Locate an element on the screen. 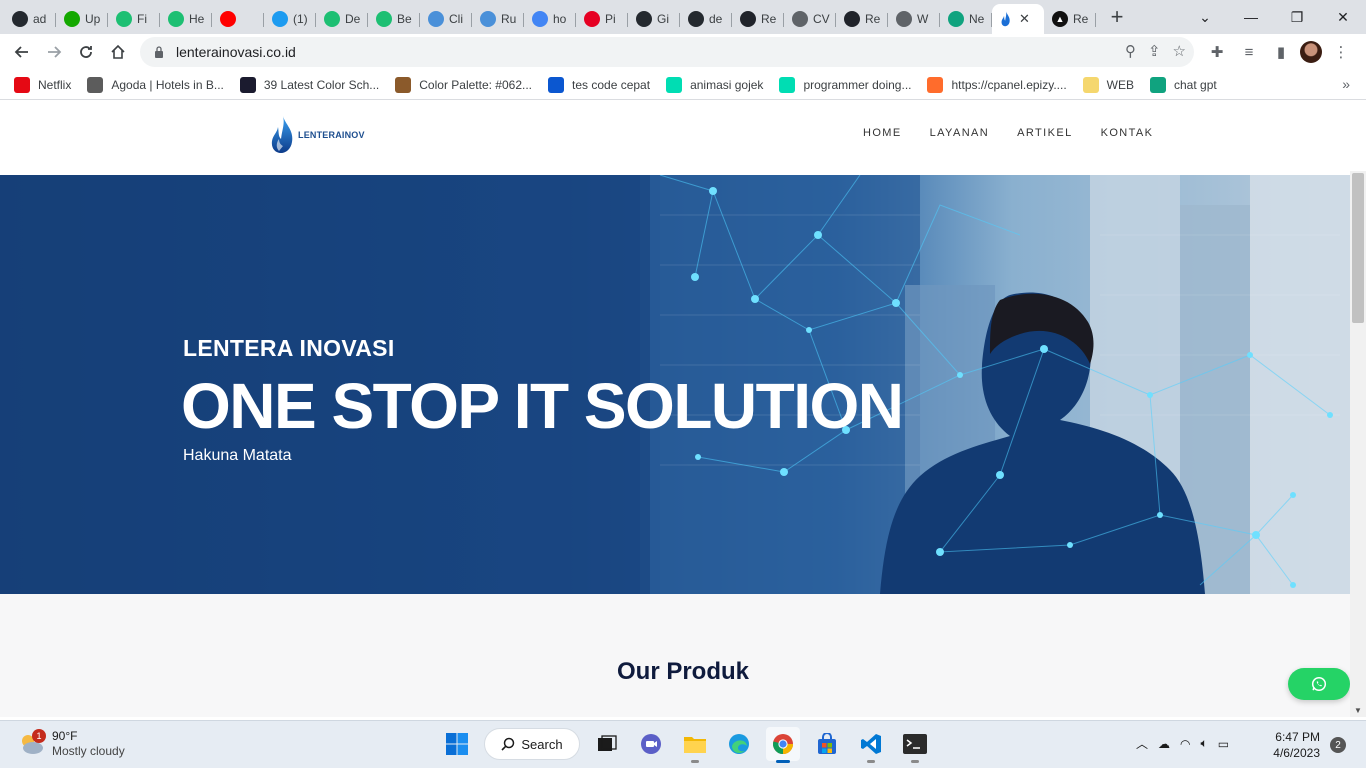 Image resolution: width=1366 pixels, height=768 pixels. nav-link-layanan: LAYANAN is located at coordinates (960, 133).